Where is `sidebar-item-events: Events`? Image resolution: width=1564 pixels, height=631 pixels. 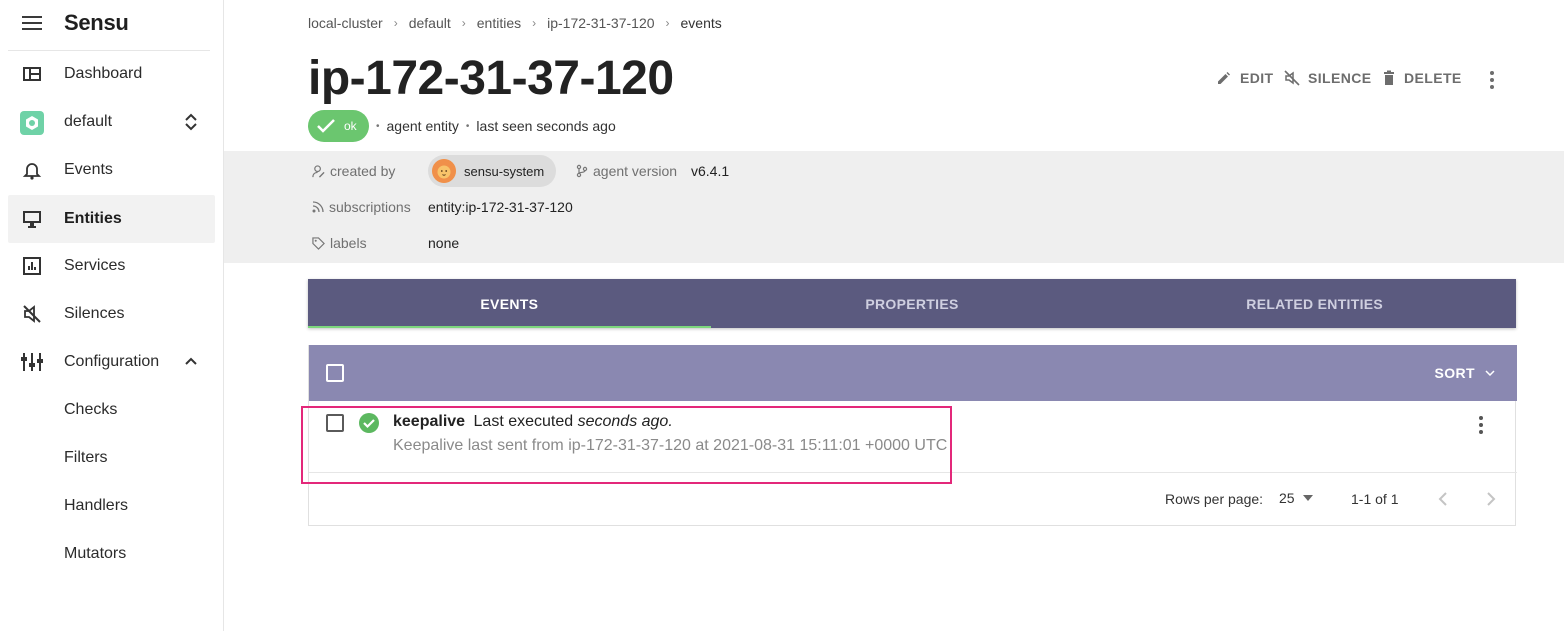
sidebar-item-events: Events is located at coordinates (111, 170).